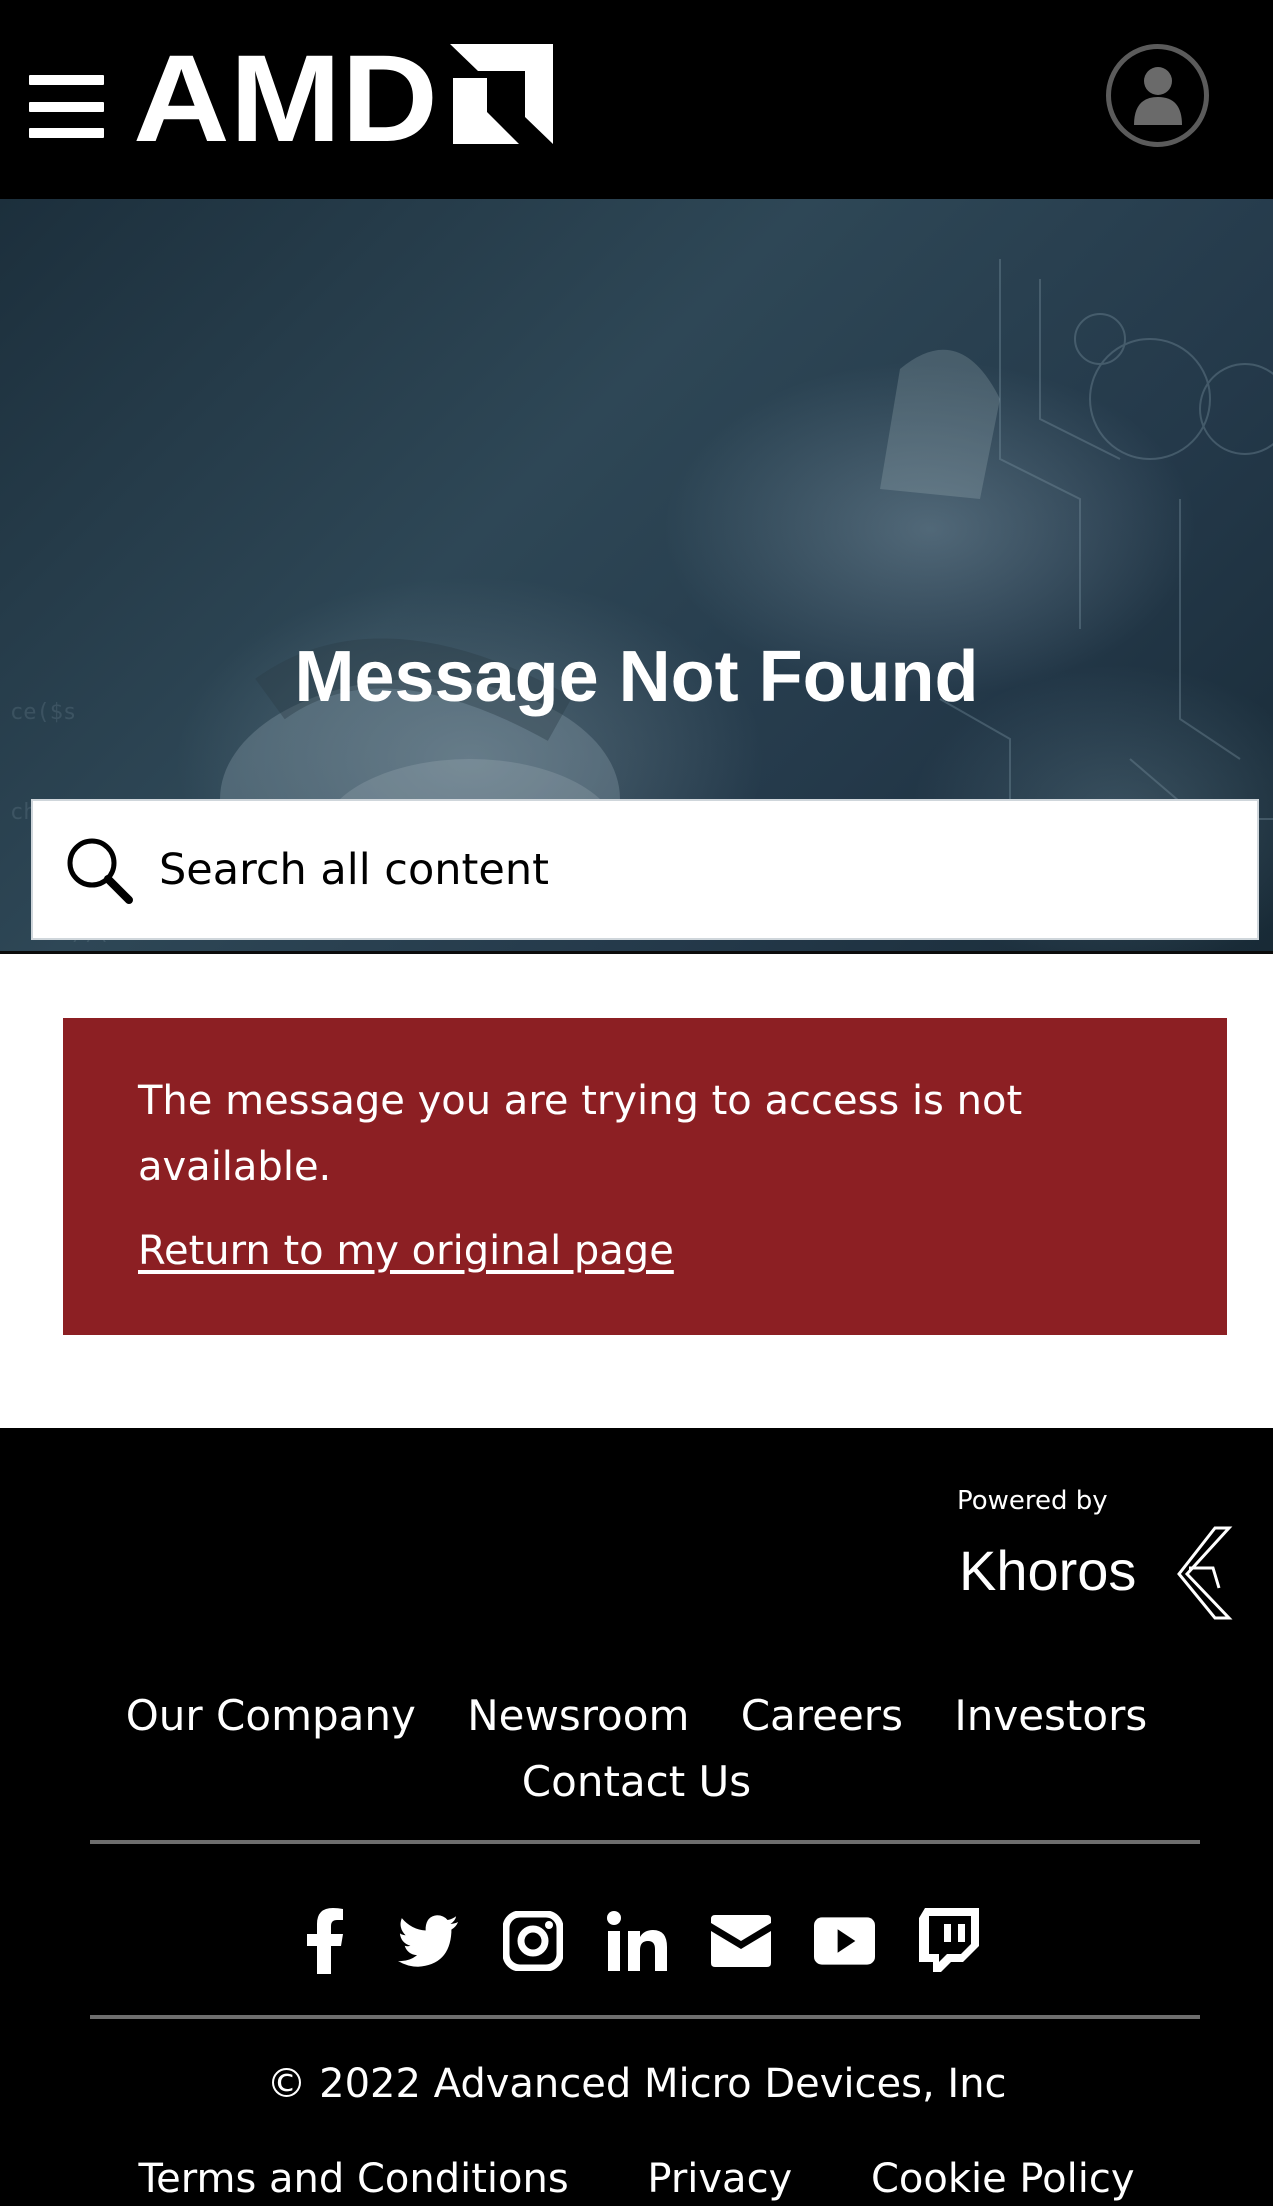 The width and height of the screenshot is (1273, 2206). Describe the element at coordinates (353, 2179) in the screenshot. I see `terms-link: Terms and Conditions` at that location.